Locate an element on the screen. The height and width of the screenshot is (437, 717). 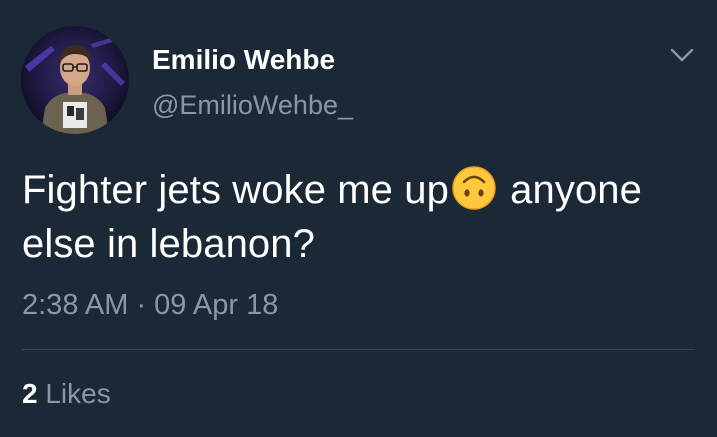
user-handle: @EmilioWehbe_ is located at coordinates (252, 105).